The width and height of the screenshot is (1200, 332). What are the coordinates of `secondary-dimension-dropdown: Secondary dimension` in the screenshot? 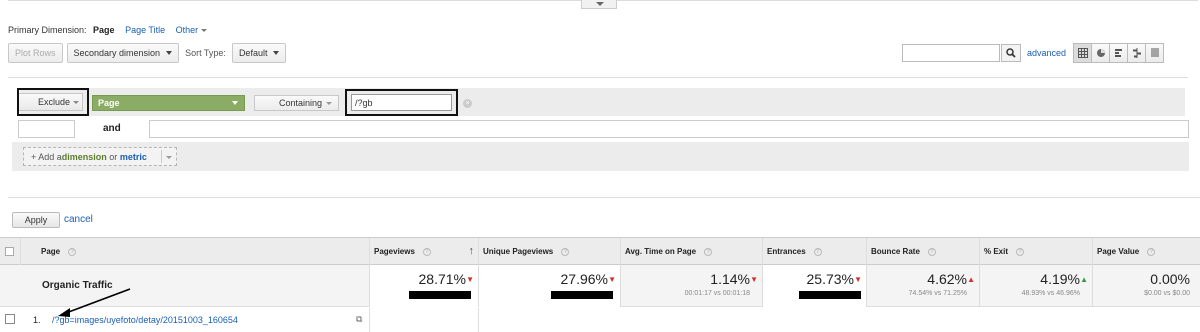 It's located at (123, 53).